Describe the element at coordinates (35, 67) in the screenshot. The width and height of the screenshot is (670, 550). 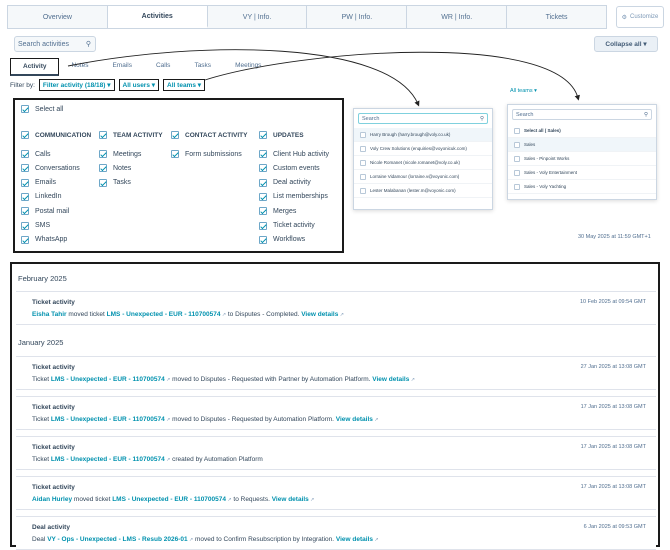
I see `subtab-activity: Activity` at that location.